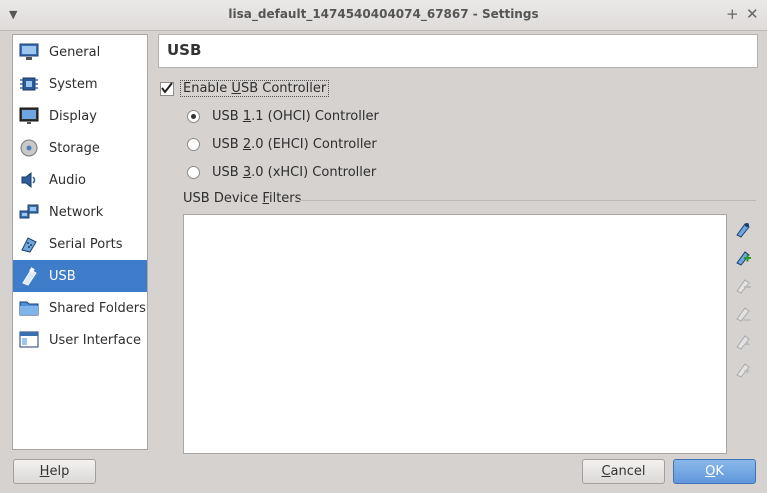  I want to click on sidebar-item-user-interface: User Interface, so click(80, 340).